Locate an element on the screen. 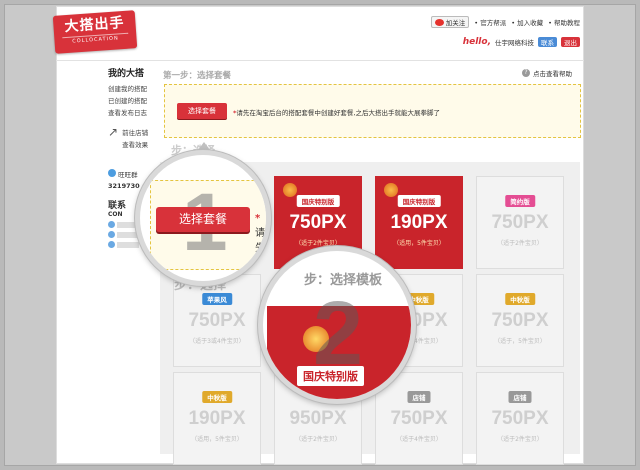 This screenshot has height=470, width=640. template-card: 中秋版 190PX （适用，5件宝贝） is located at coordinates (217, 418).